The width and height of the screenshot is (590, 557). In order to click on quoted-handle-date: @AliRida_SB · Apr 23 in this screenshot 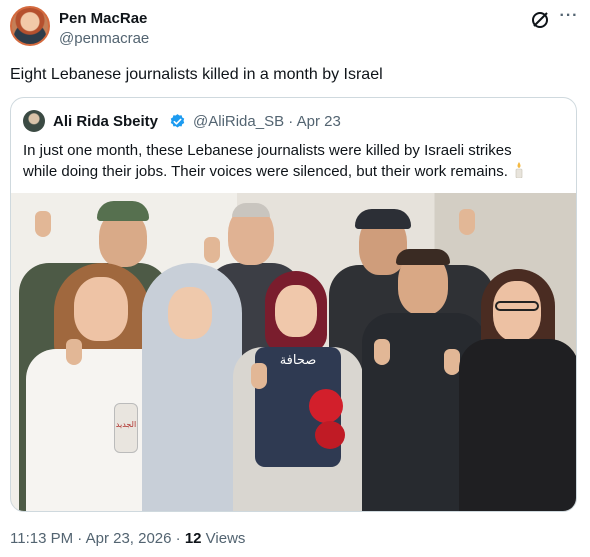, I will do `click(267, 121)`.